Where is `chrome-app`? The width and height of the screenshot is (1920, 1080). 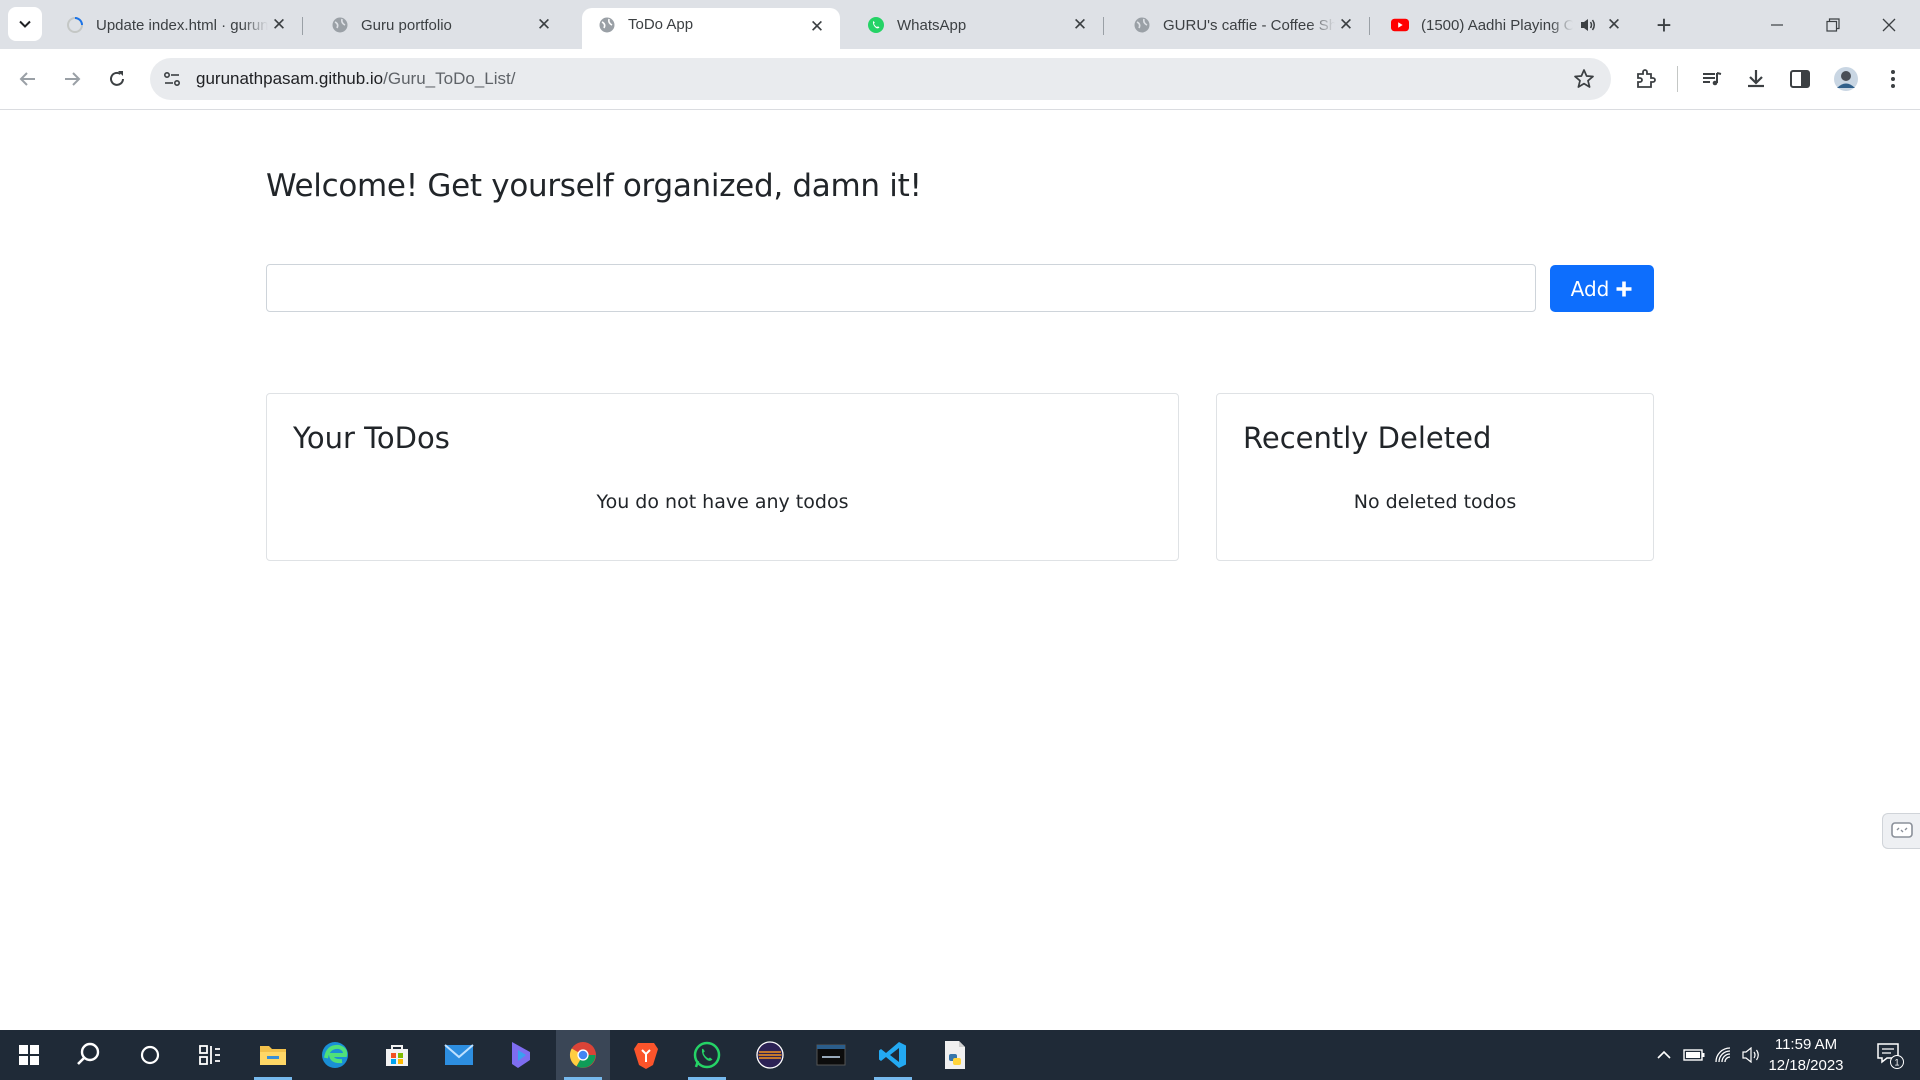 chrome-app is located at coordinates (583, 1055).